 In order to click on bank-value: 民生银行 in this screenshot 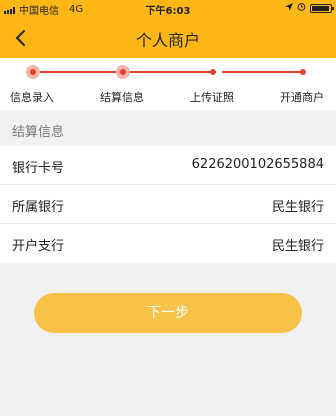, I will do `click(298, 205)`.